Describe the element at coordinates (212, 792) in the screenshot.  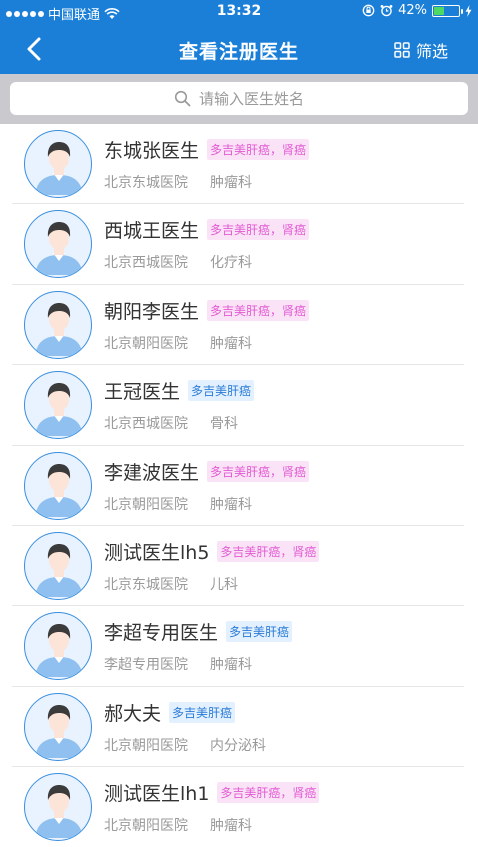
I see `doctor-name-line: 测试医生lh1 多吉美肝癌，肾癌` at that location.